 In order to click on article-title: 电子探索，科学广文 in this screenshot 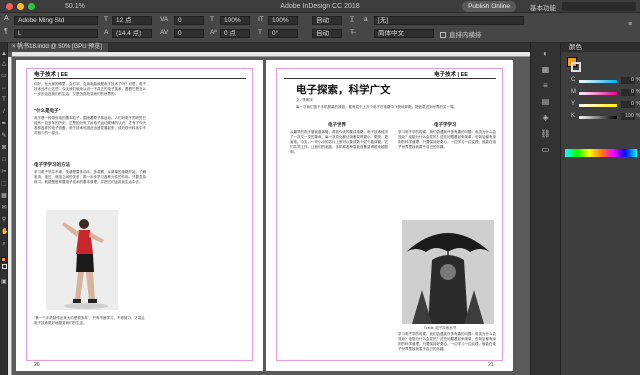, I will do `click(343, 89)`.